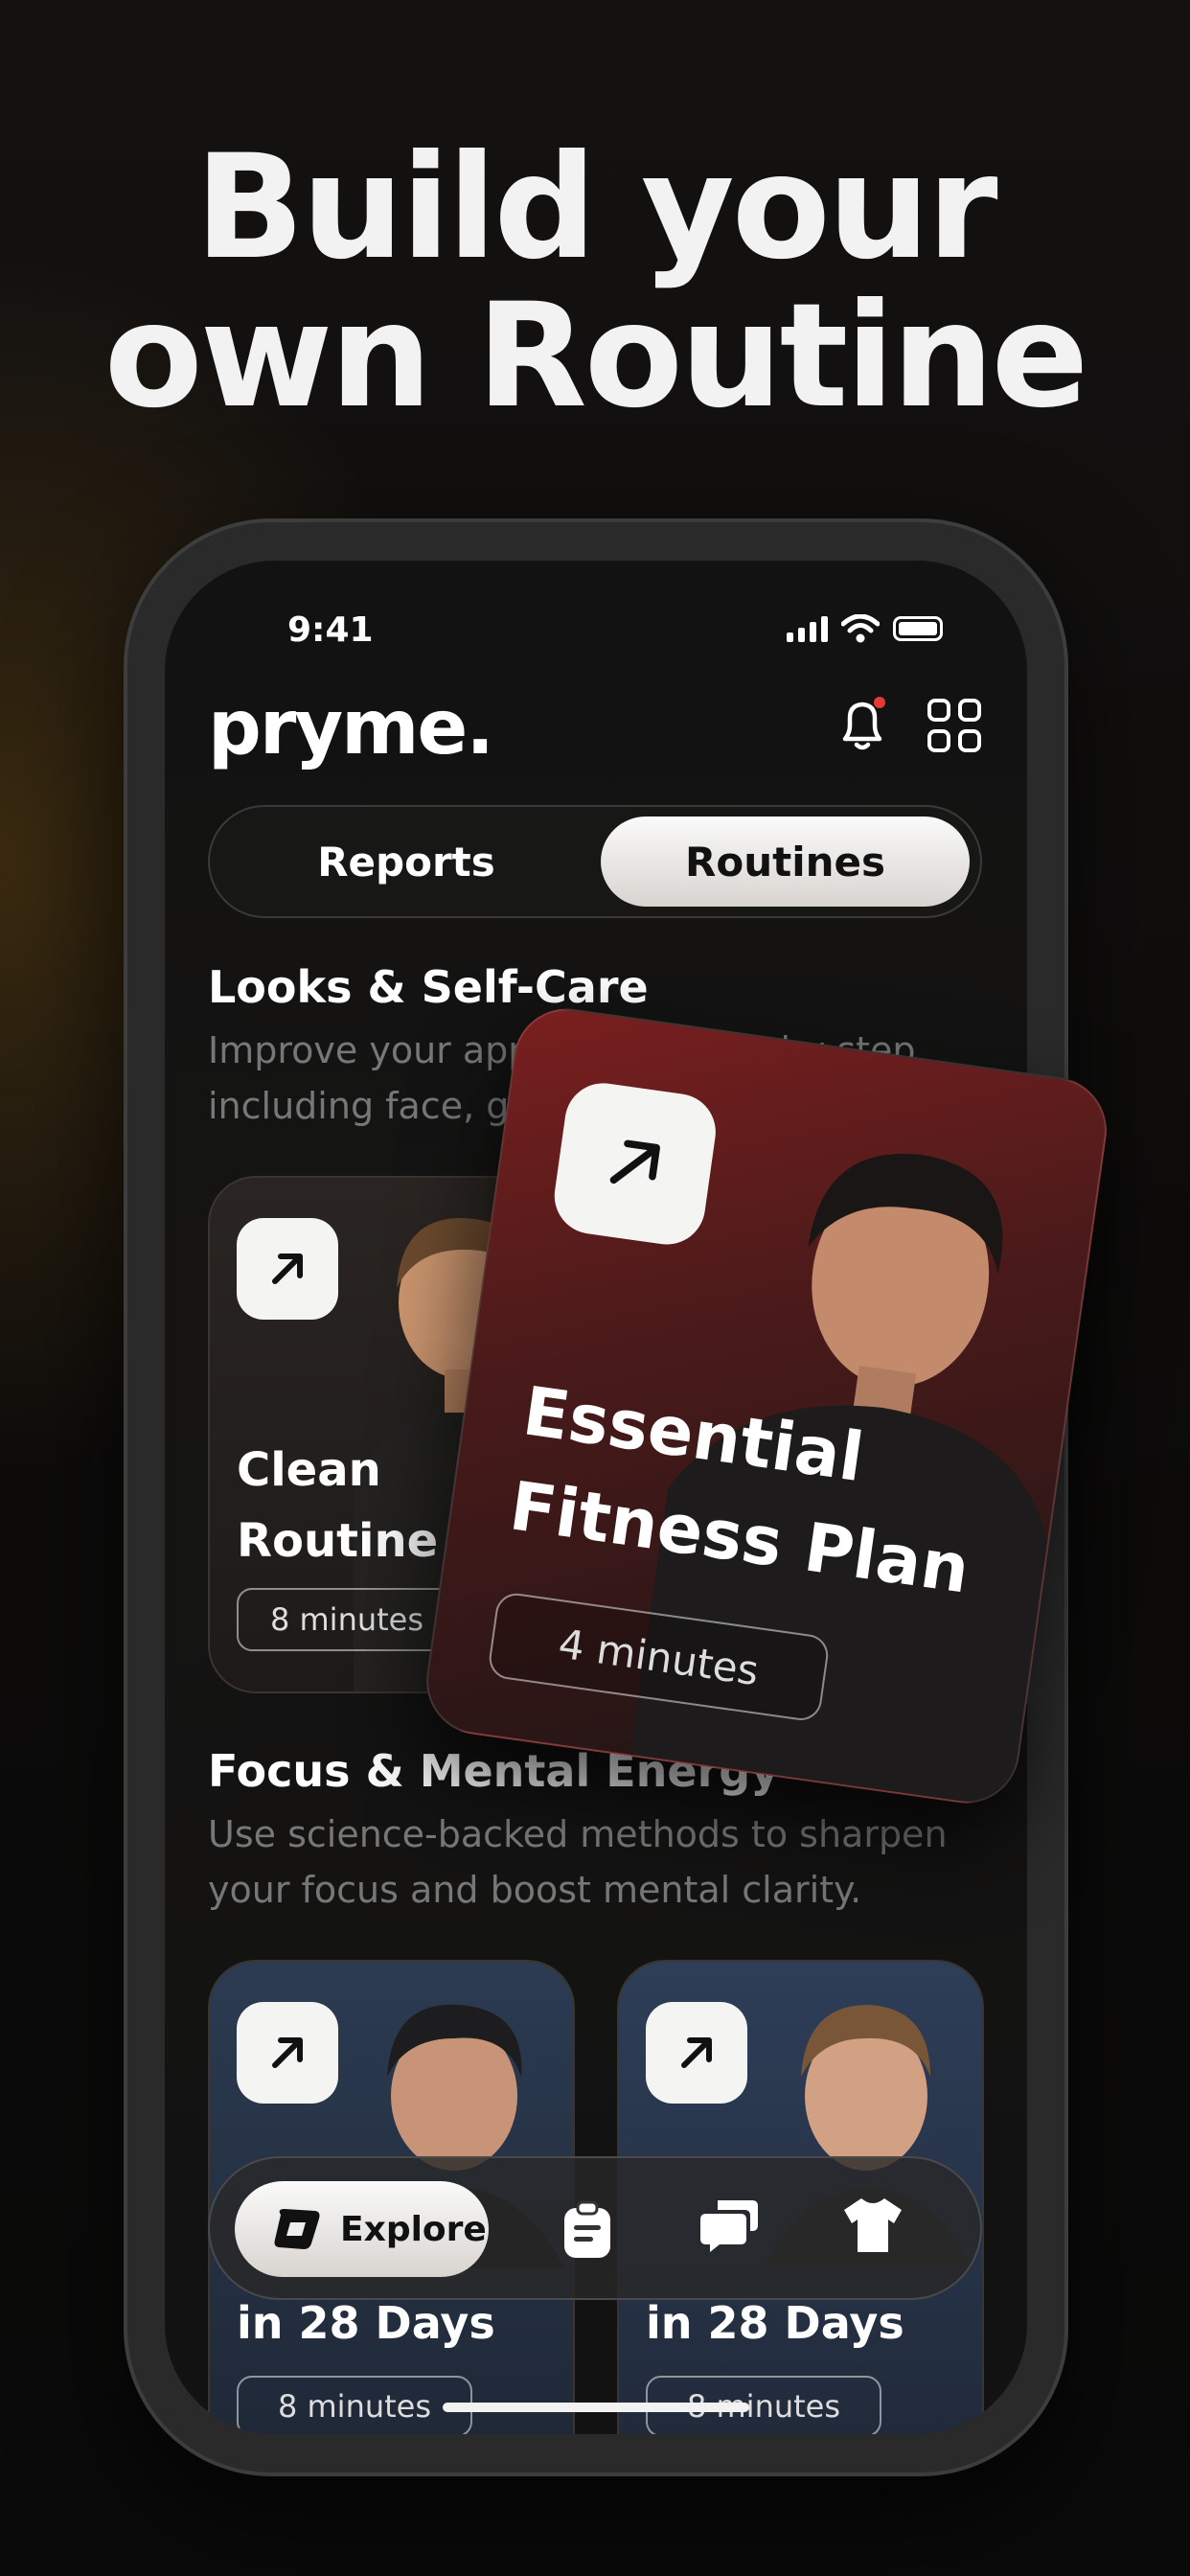  Describe the element at coordinates (596, 356) in the screenshot. I see `headline-line-2: own Routine` at that location.